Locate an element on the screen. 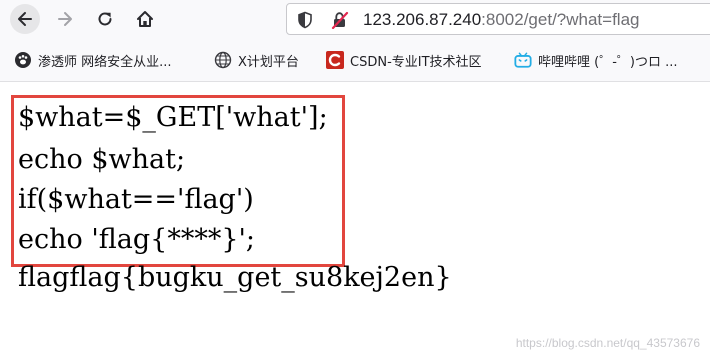 This screenshot has width=710, height=358. url-text: 123.206.87.240:8002/get/?what=flag is located at coordinates (501, 20).